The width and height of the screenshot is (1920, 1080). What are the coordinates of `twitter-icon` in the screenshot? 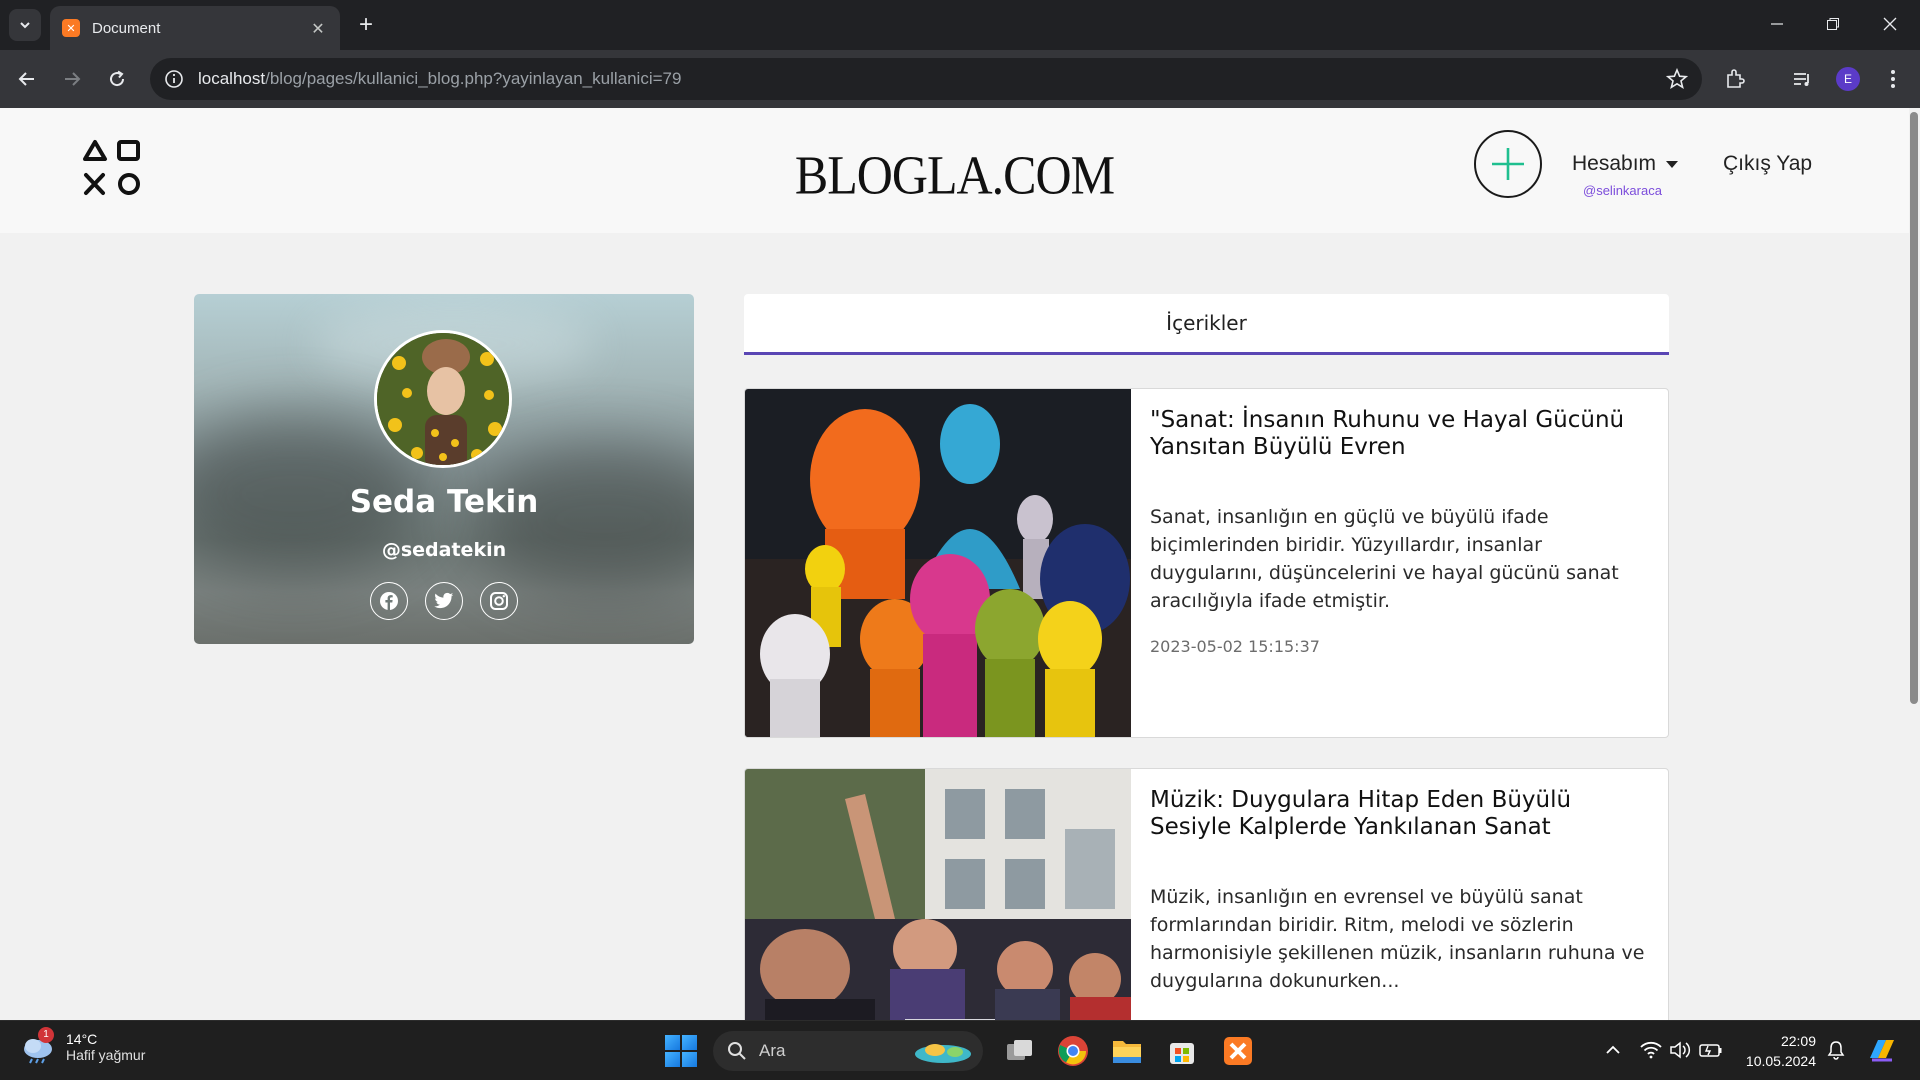 It's located at (444, 600).